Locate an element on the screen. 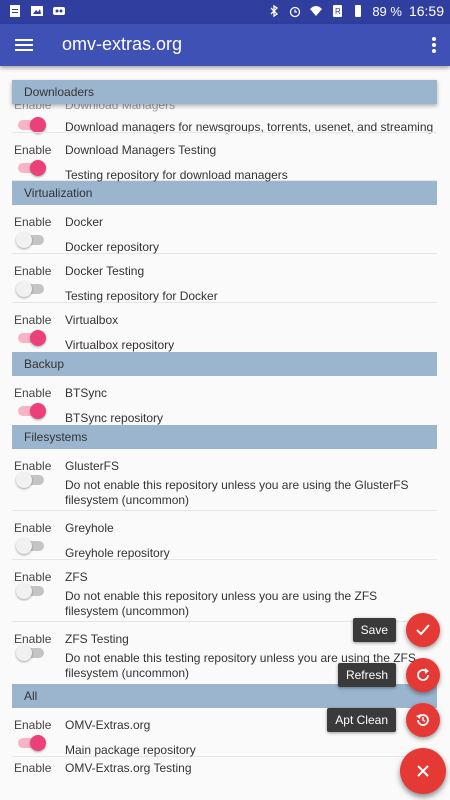 Image resolution: width=450 pixels, height=800 pixels. app-icon is located at coordinates (59, 11).